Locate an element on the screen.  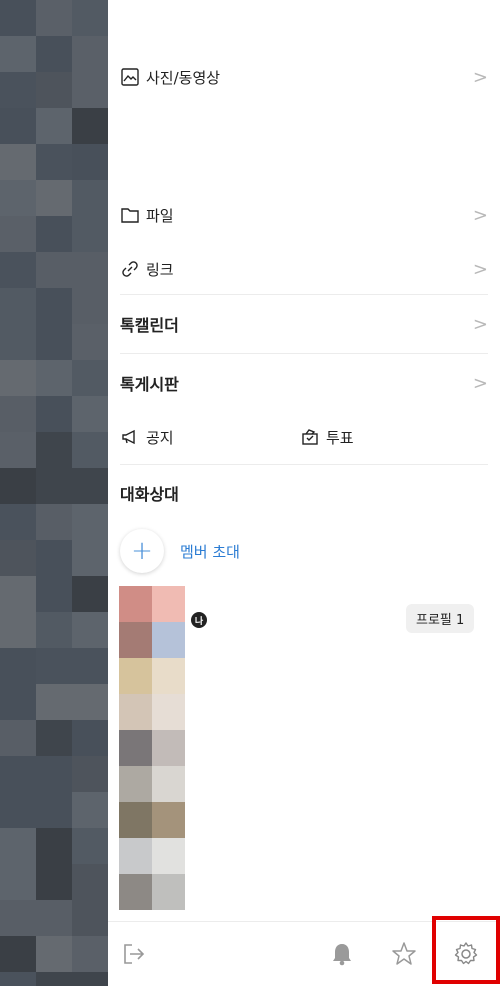
invite-member-button: + 멤버 초대 is located at coordinates (180, 551).